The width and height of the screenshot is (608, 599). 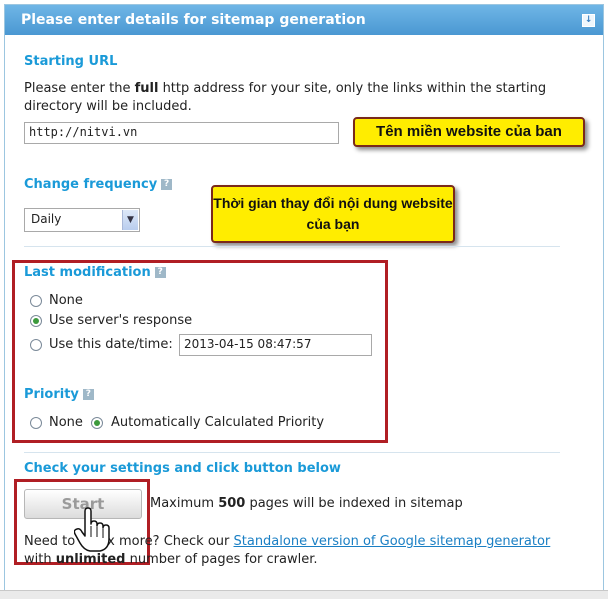 I want to click on window-bottom-bar, so click(x=304, y=594).